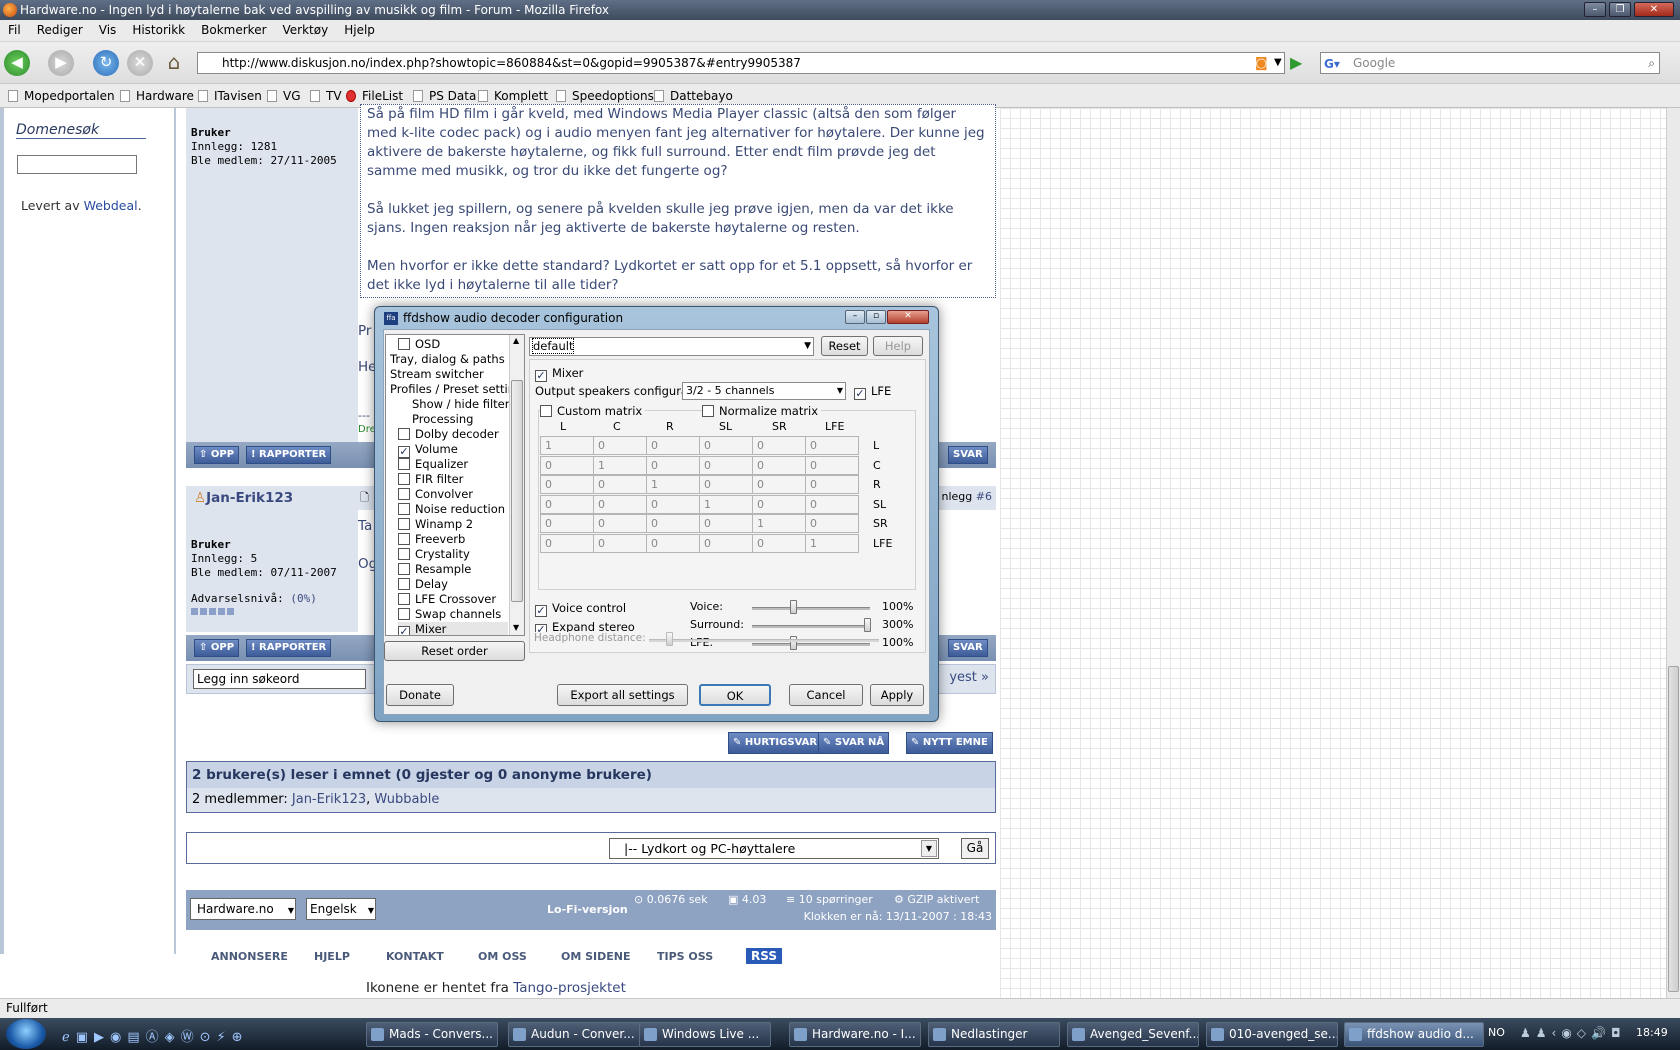 This screenshot has width=1680, height=1050. What do you see at coordinates (968, 455) in the screenshot?
I see `post1-reply-button: SVAR` at bounding box center [968, 455].